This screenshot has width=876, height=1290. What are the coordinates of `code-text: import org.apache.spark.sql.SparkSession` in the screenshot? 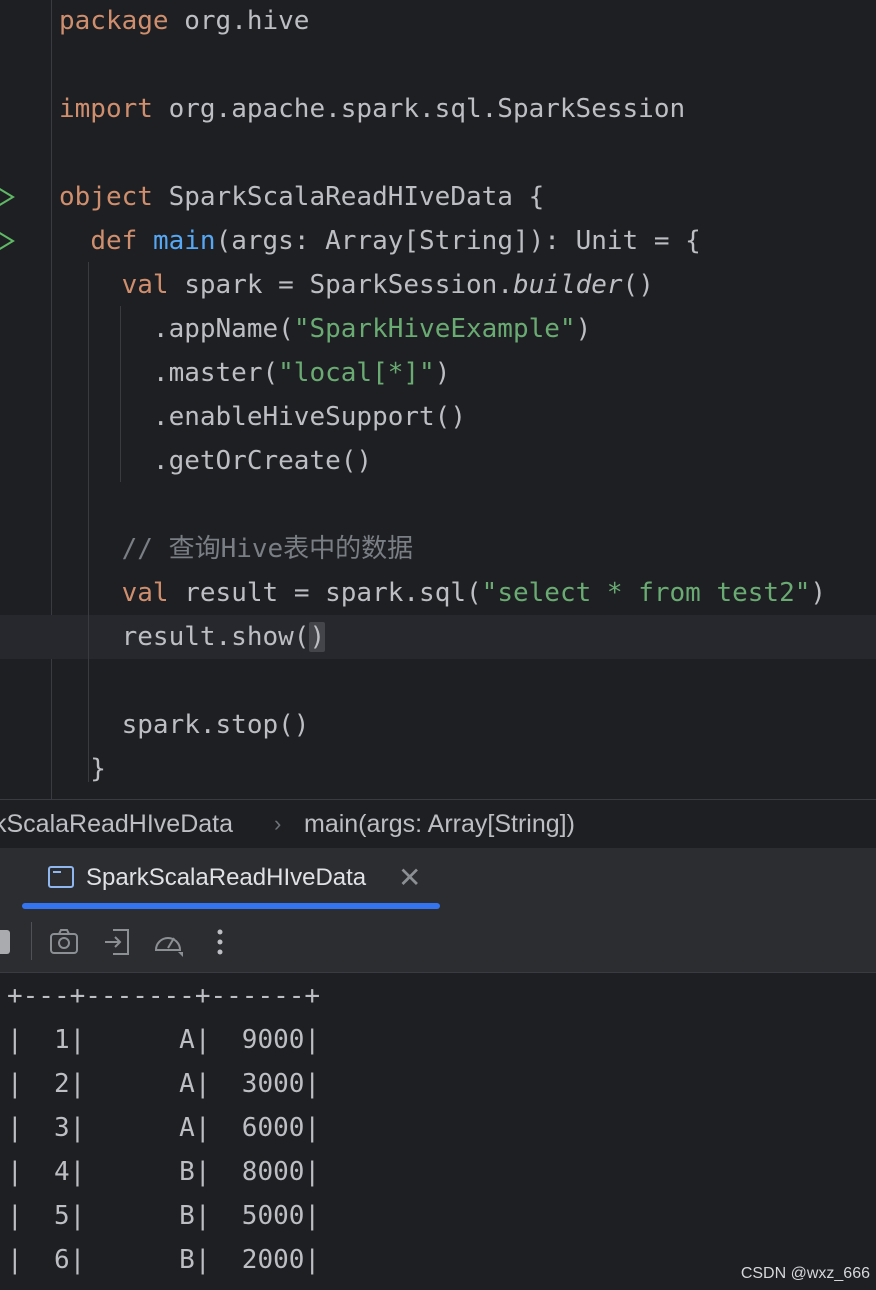 It's located at (372, 109).